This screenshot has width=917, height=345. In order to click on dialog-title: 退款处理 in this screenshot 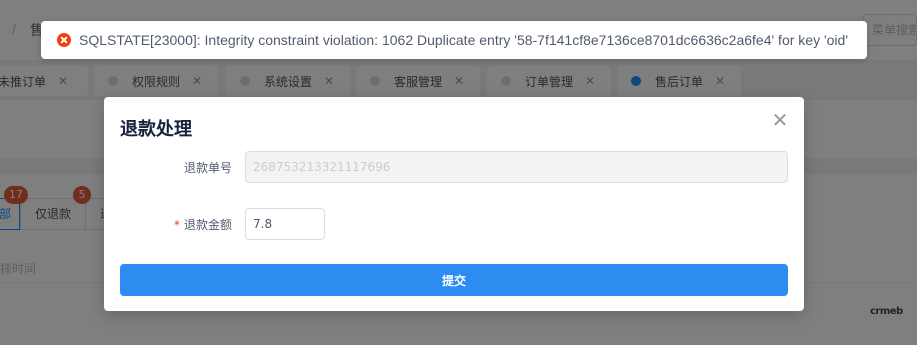, I will do `click(156, 129)`.